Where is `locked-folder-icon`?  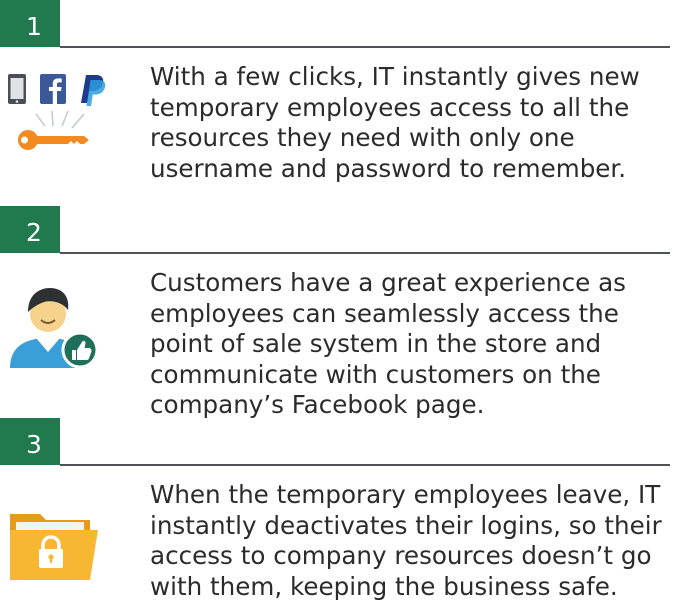
locked-folder-icon is located at coordinates (54, 547).